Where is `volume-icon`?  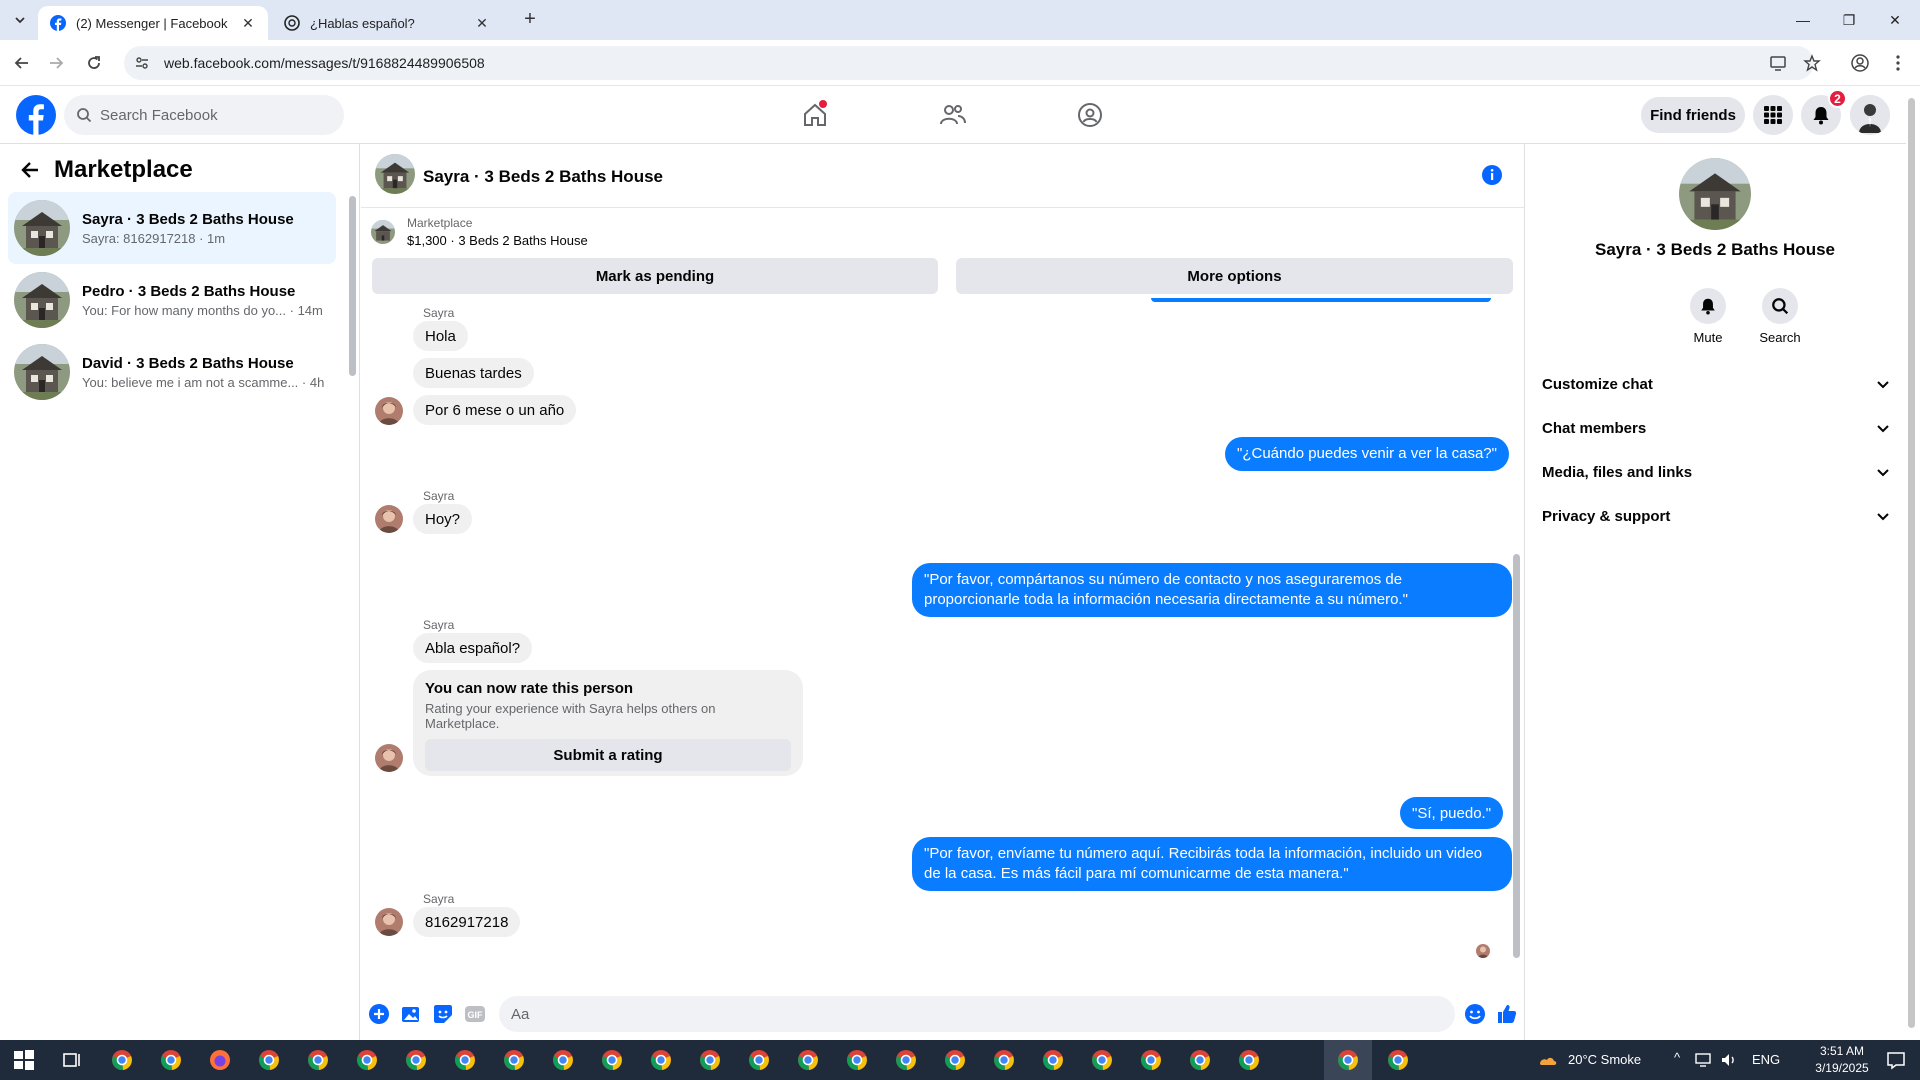
volume-icon is located at coordinates (1729, 1060).